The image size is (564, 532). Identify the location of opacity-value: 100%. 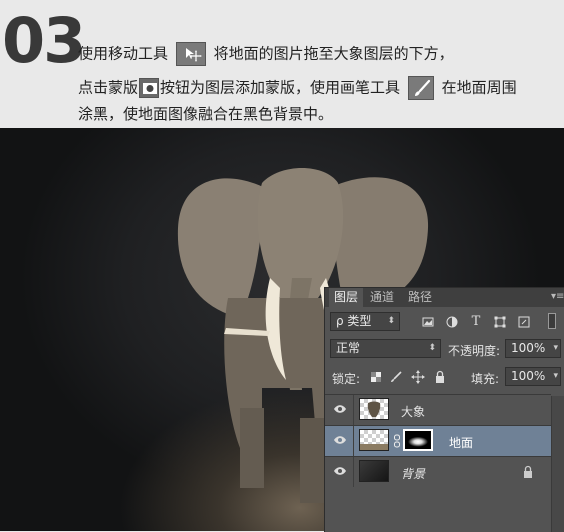
(528, 348).